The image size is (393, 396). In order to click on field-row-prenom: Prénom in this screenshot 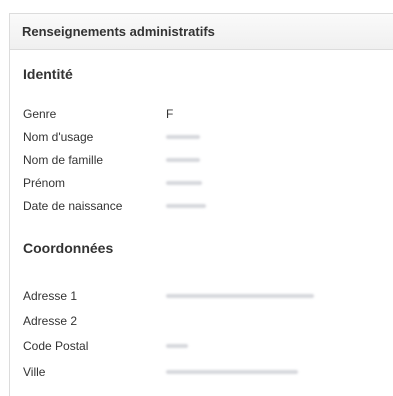, I will do `click(203, 183)`.